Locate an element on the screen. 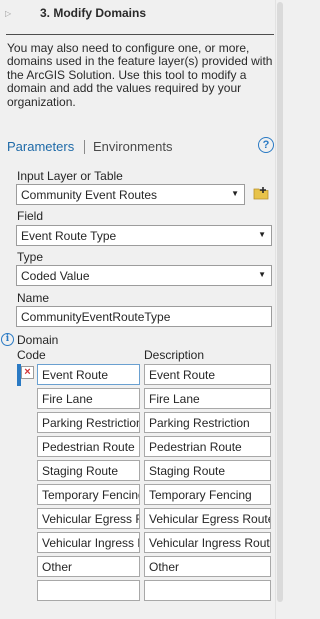 The height and width of the screenshot is (619, 320). code-cell: Vehicular Egress Route is located at coordinates (88, 518).